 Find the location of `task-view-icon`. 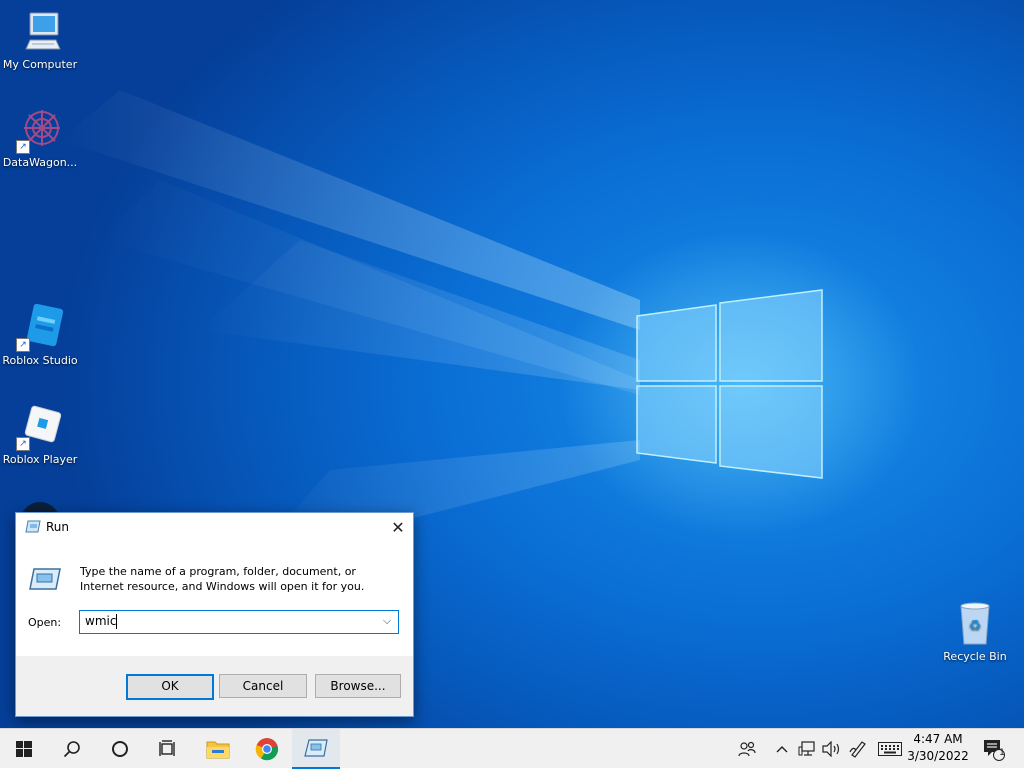

task-view-icon is located at coordinates (167, 748).